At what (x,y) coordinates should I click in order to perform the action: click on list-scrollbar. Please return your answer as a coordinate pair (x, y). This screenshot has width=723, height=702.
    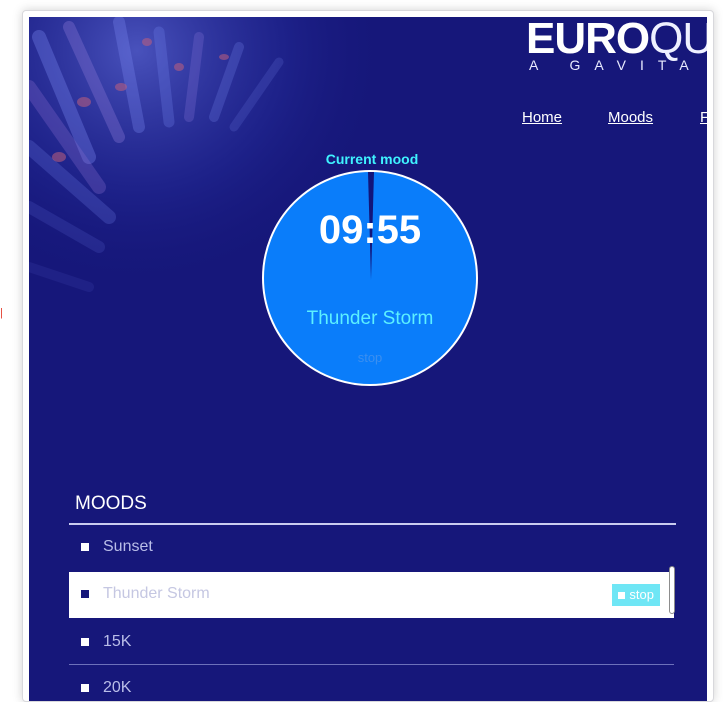
    Looking at the image, I should click on (672, 590).